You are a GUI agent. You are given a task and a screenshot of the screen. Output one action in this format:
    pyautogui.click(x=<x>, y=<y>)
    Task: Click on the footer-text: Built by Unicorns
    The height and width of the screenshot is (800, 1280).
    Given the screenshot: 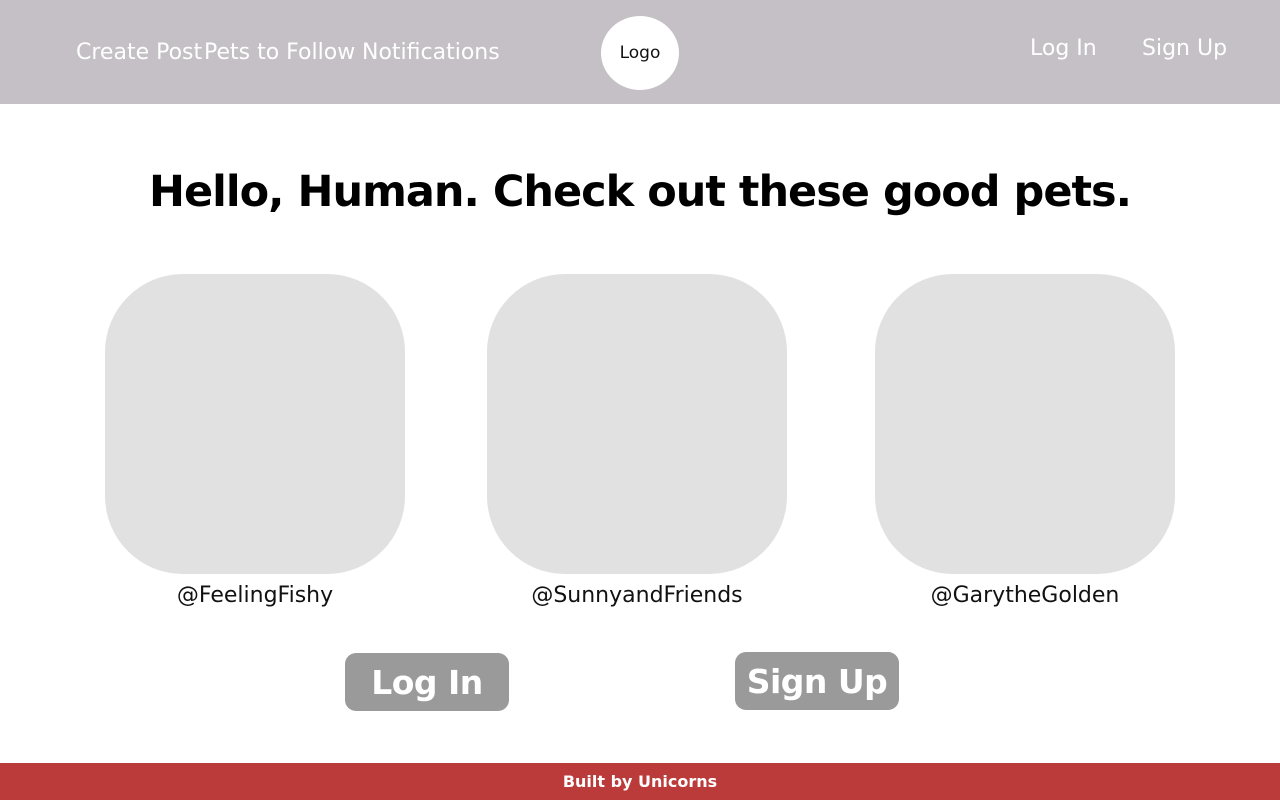 What is the action you would take?
    pyautogui.click(x=640, y=781)
    